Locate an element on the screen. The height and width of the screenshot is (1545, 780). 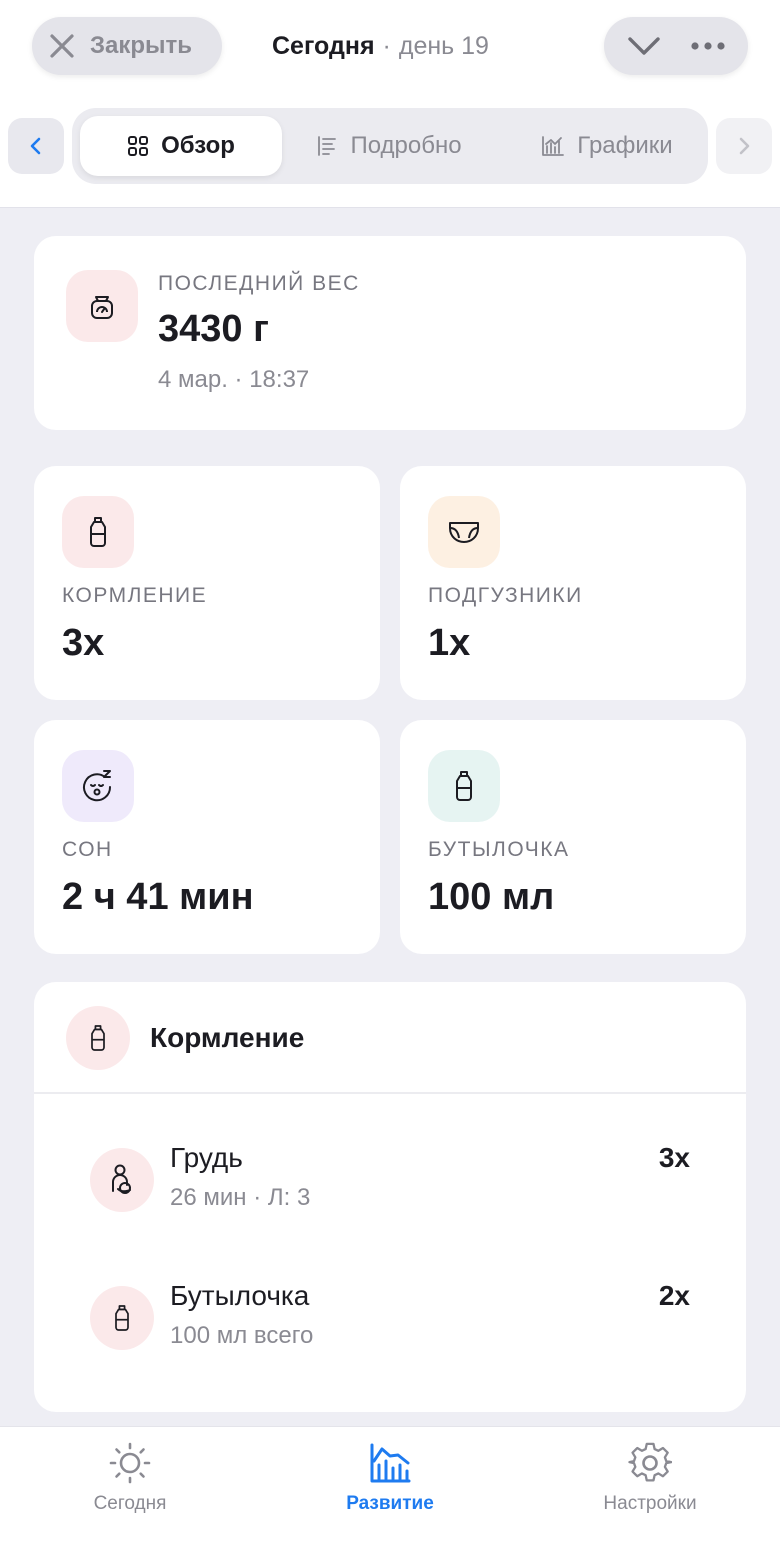
stat-bottle-icon-bubble is located at coordinates (464, 786).